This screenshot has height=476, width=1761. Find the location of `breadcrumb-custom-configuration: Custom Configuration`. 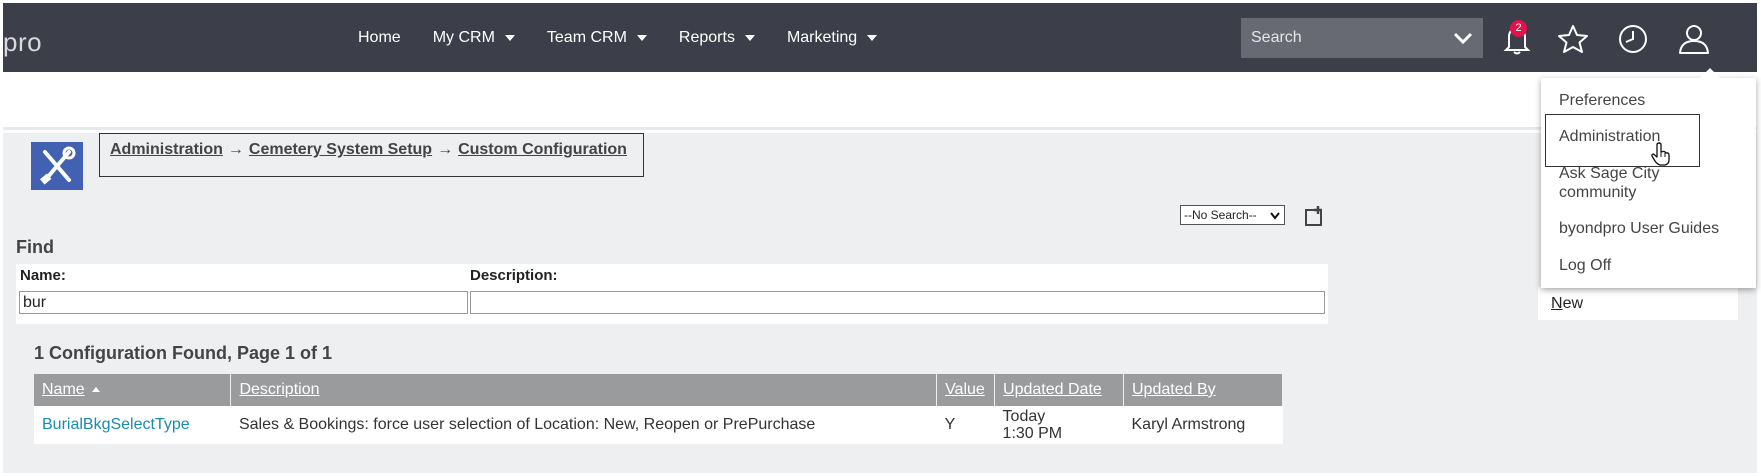

breadcrumb-custom-configuration: Custom Configuration is located at coordinates (542, 149).